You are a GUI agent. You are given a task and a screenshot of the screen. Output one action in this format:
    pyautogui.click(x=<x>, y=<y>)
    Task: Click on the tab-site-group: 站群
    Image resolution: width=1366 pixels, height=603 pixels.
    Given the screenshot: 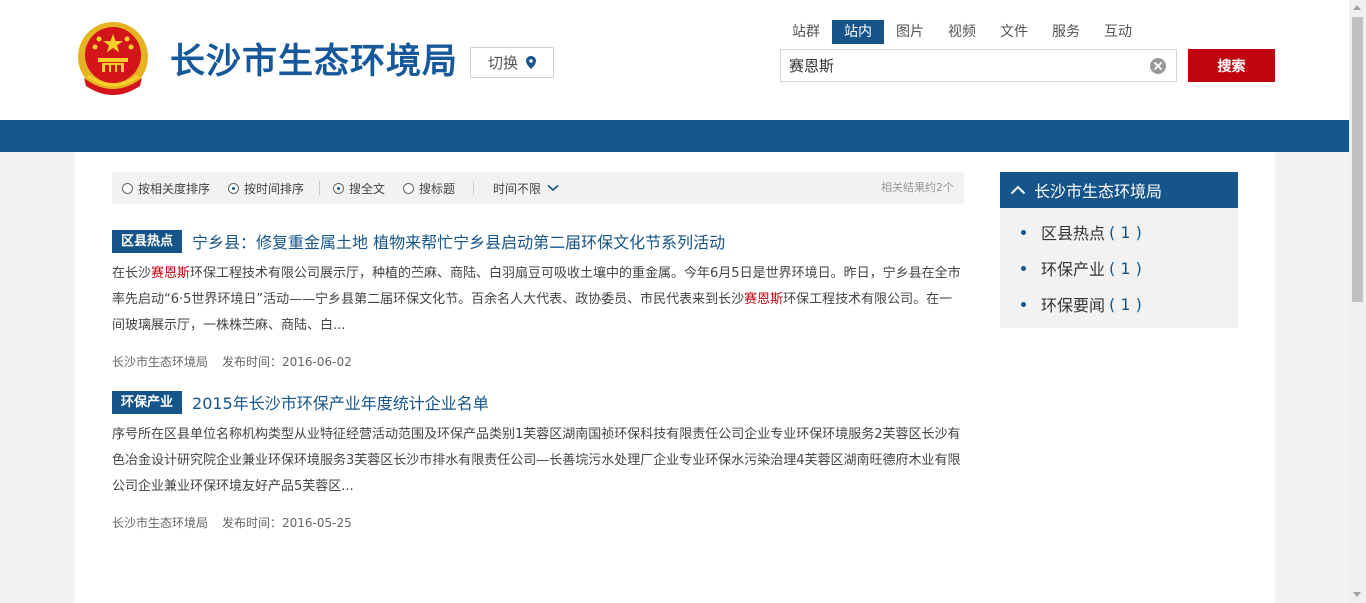 What is the action you would take?
    pyautogui.click(x=806, y=32)
    